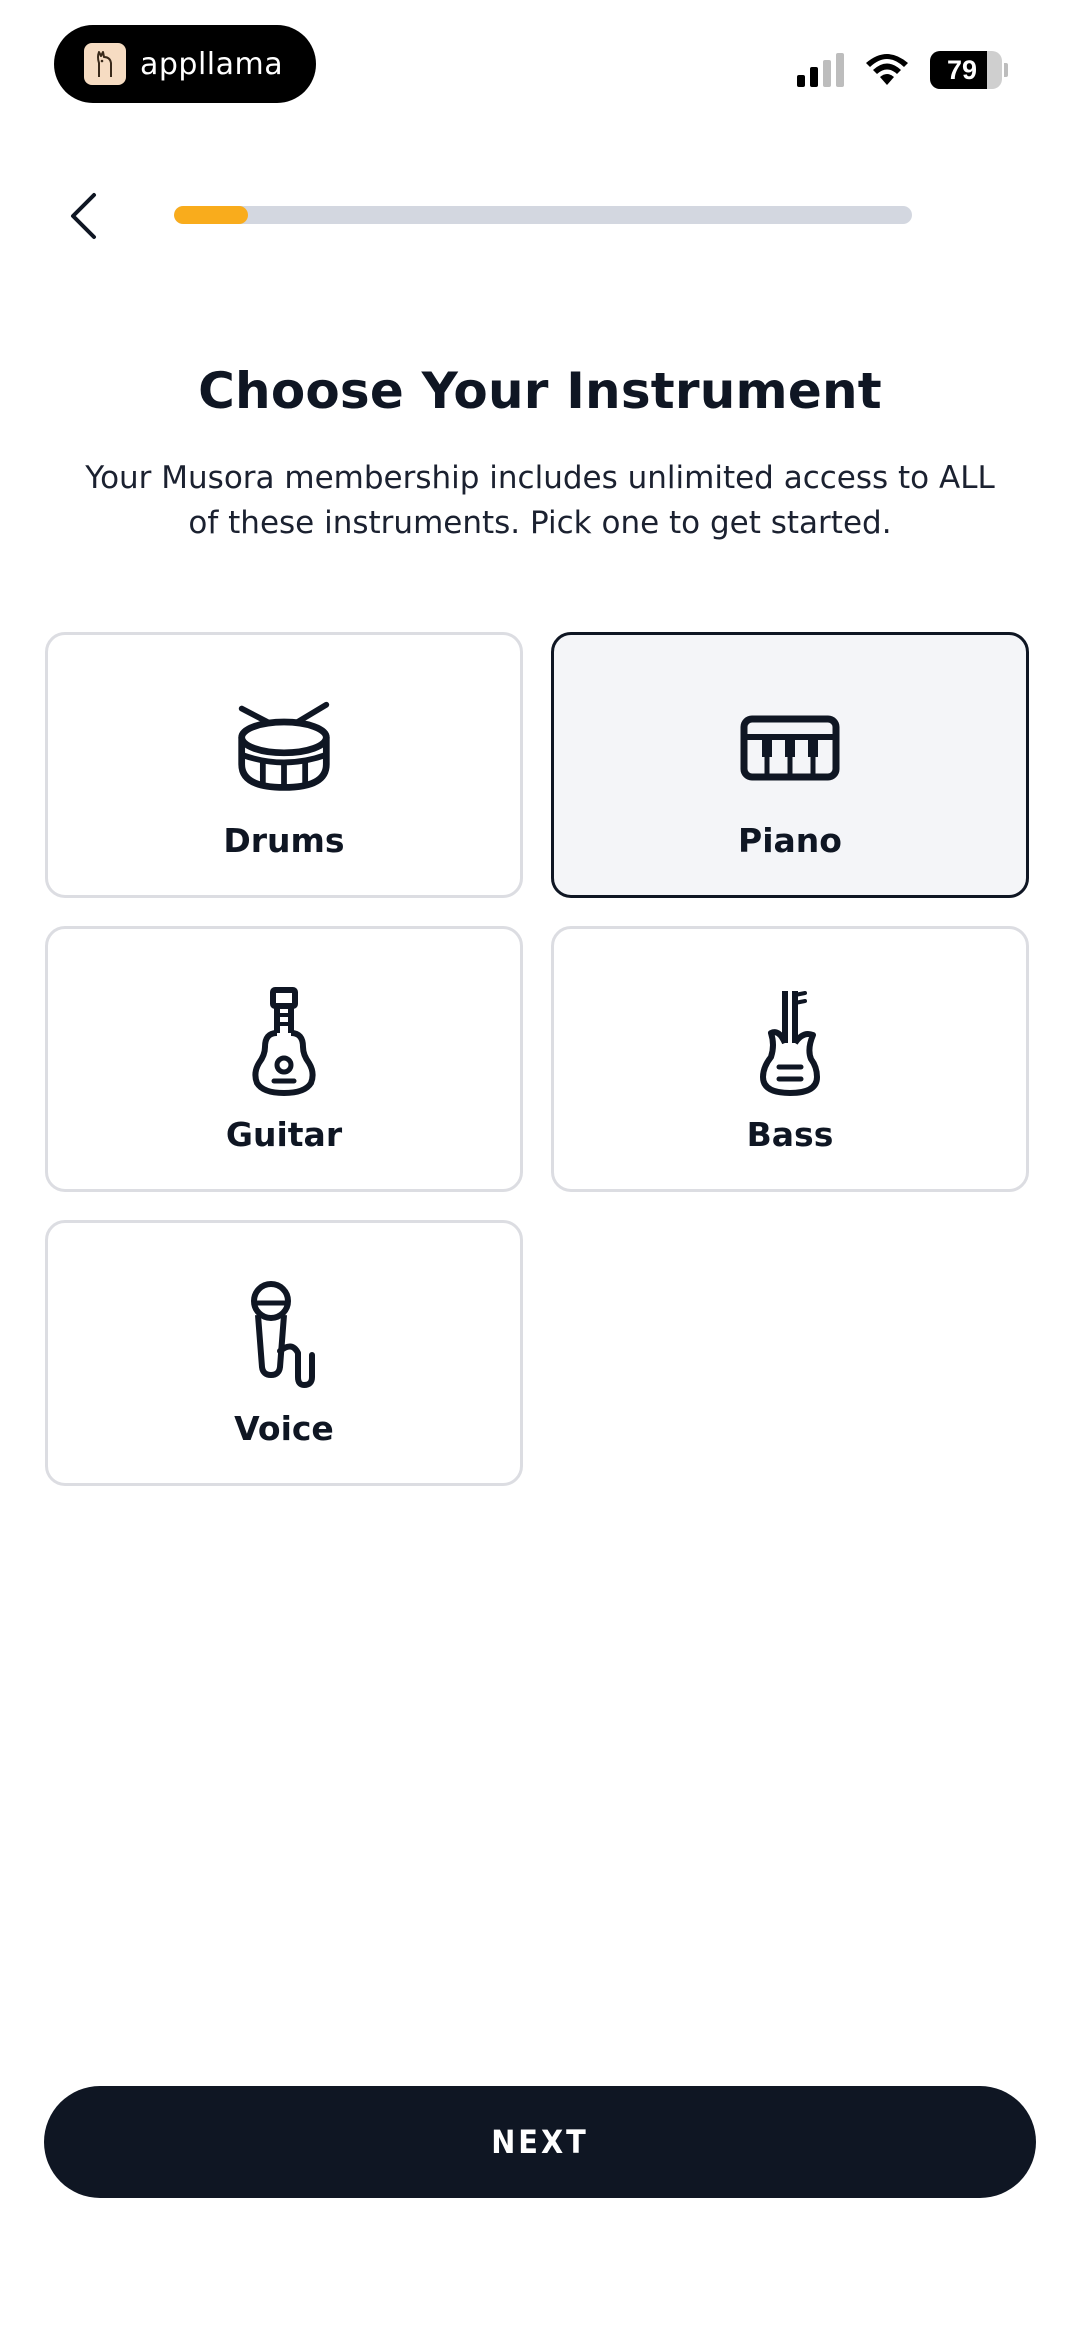  I want to click on instrument-label: Voice, so click(284, 1428).